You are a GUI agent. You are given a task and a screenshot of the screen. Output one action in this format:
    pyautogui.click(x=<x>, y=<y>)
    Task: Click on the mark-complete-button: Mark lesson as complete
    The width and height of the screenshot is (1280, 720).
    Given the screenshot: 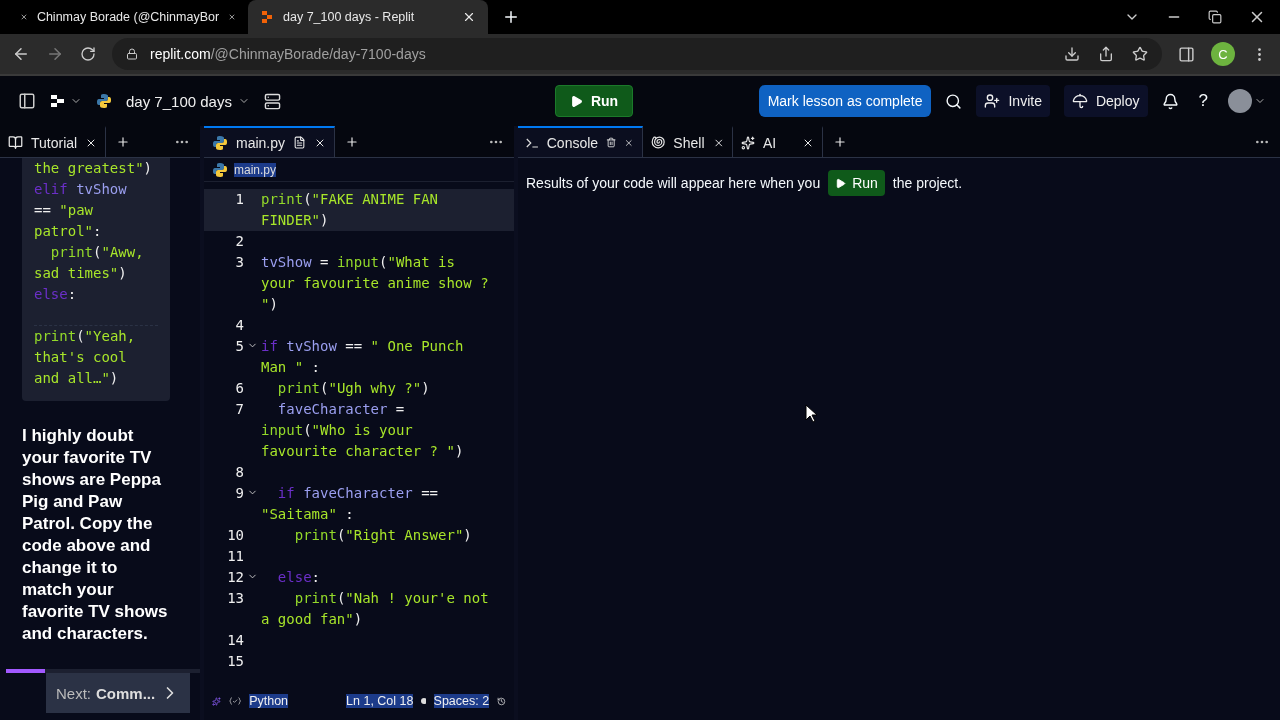 What is the action you would take?
    pyautogui.click(x=845, y=101)
    